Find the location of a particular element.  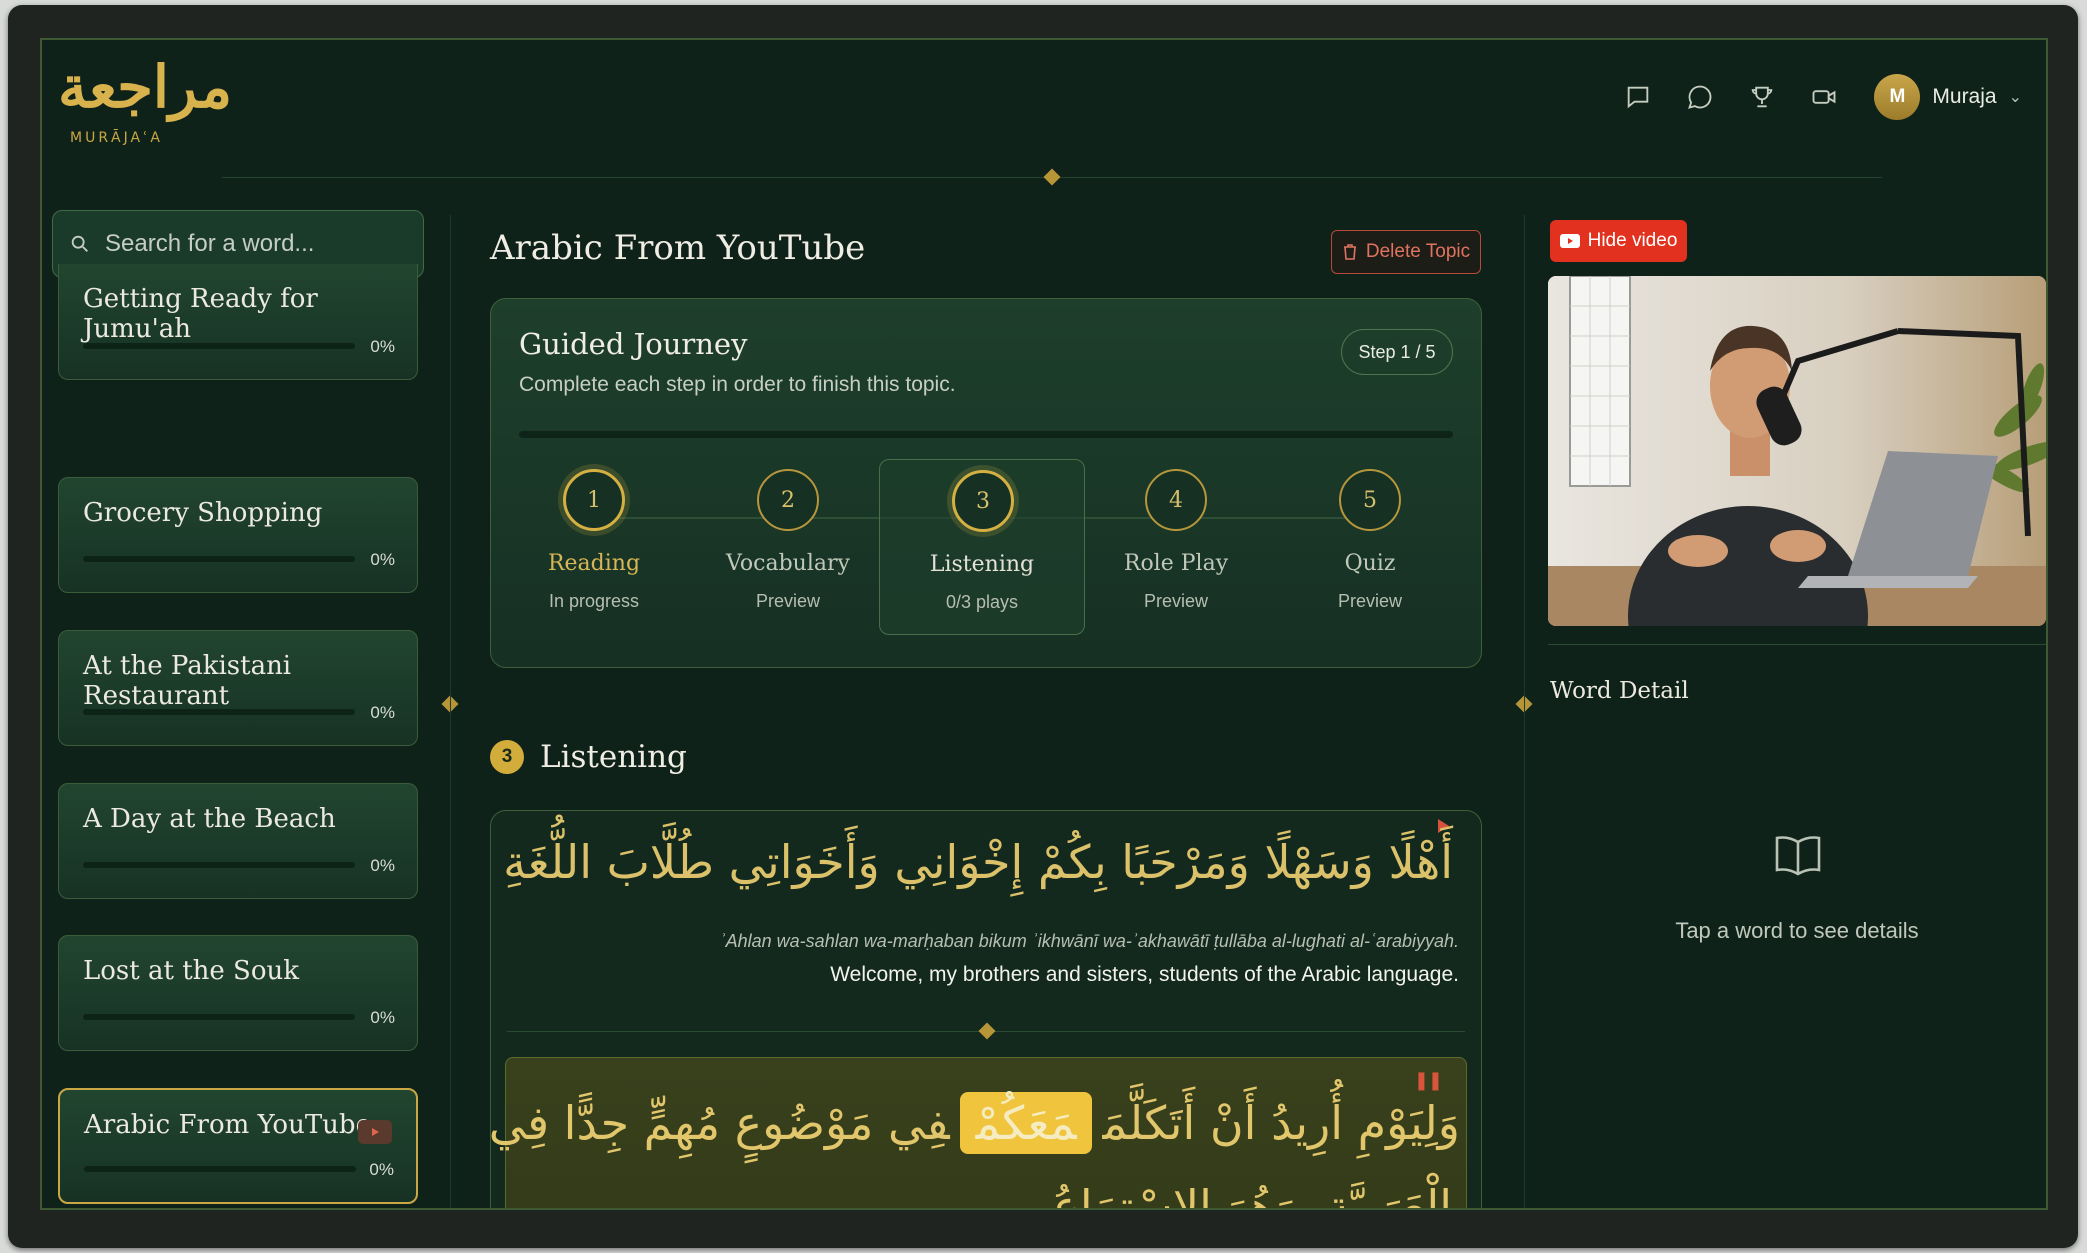

topic-card-active: Arabic From YouTube 0% is located at coordinates (238, 1146).